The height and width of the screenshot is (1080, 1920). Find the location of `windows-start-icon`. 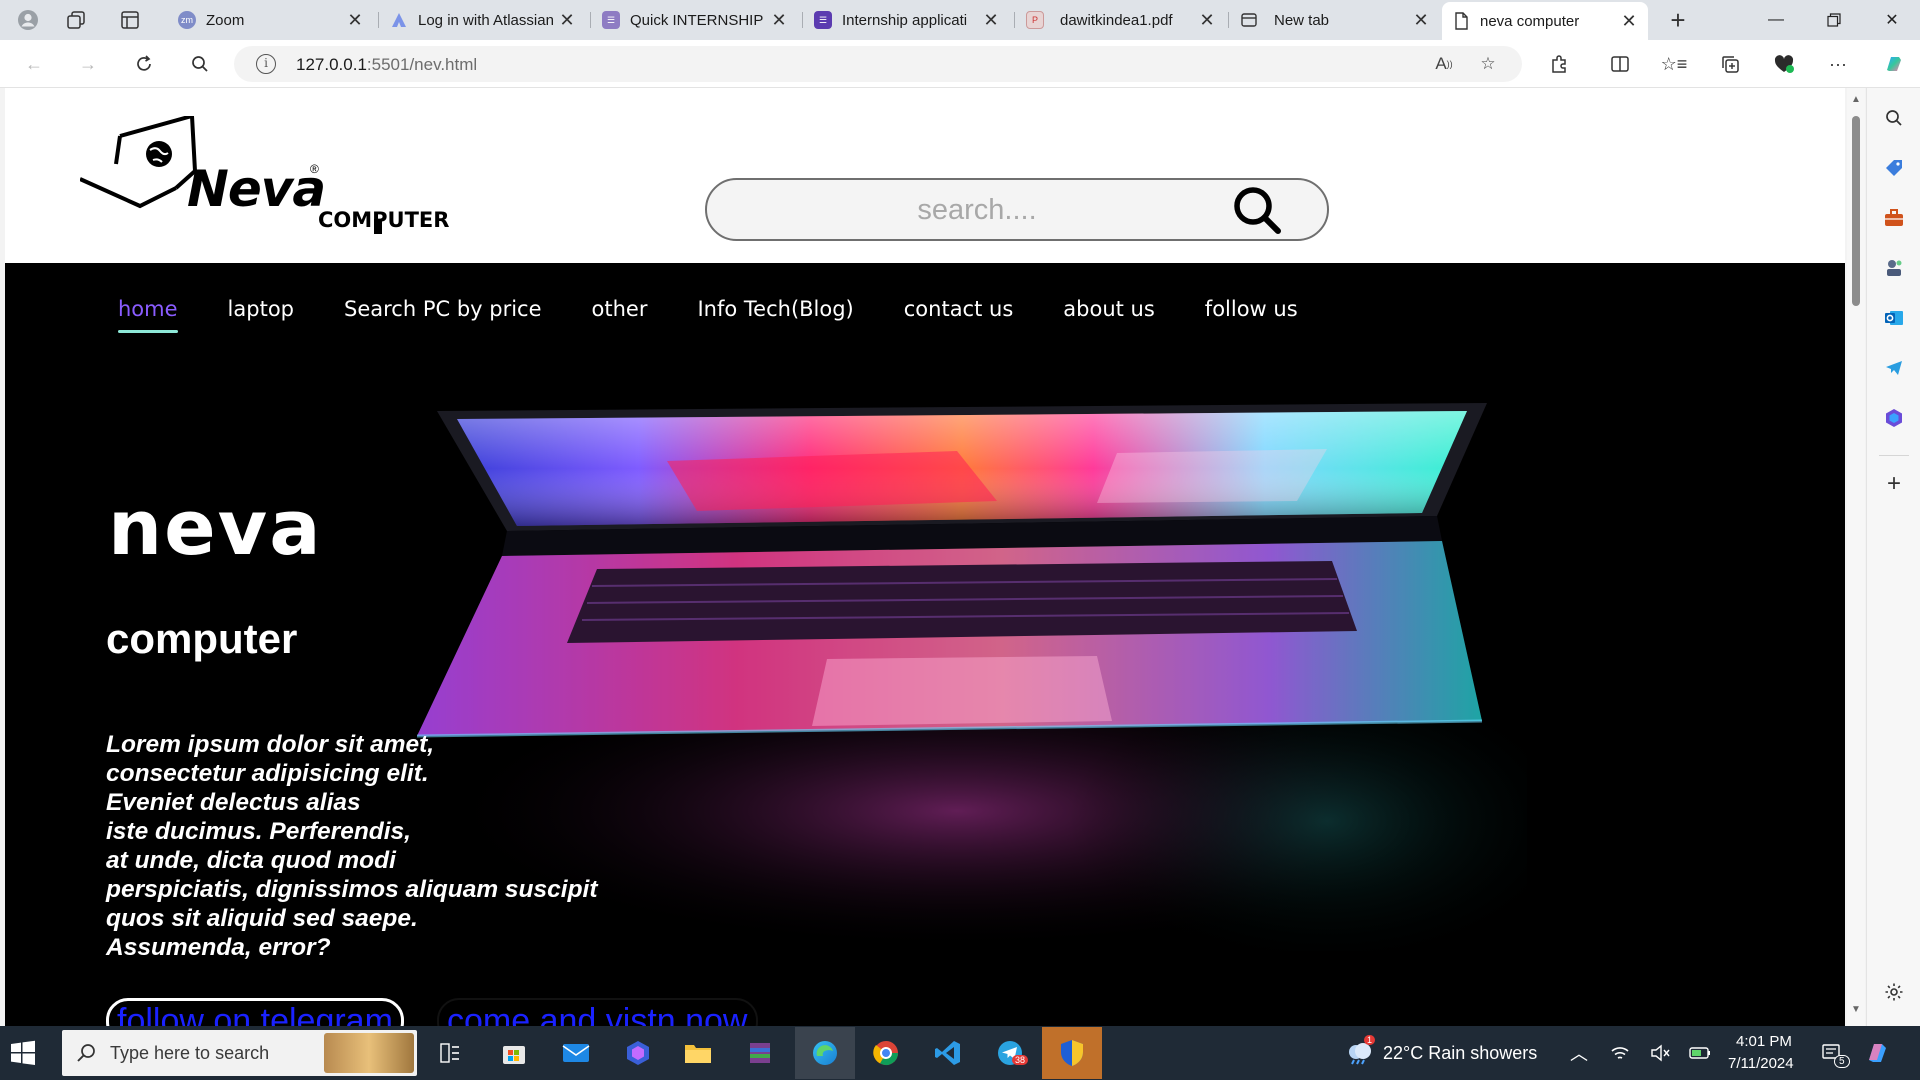

windows-start-icon is located at coordinates (23, 1053).